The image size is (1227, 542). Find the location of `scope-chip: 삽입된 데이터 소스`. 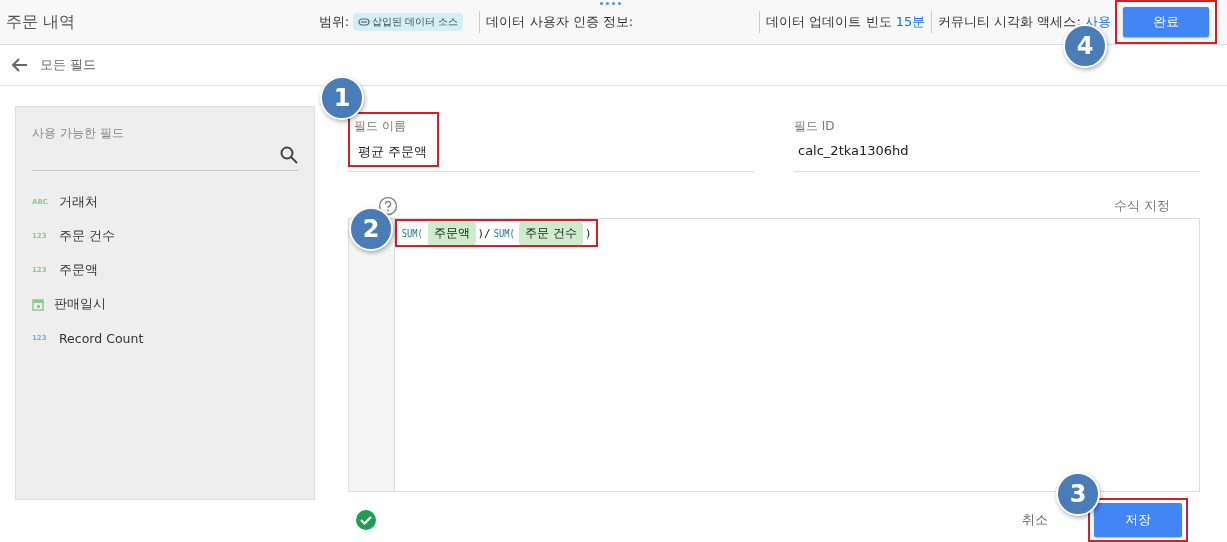

scope-chip: 삽입된 데이터 소스 is located at coordinates (408, 22).